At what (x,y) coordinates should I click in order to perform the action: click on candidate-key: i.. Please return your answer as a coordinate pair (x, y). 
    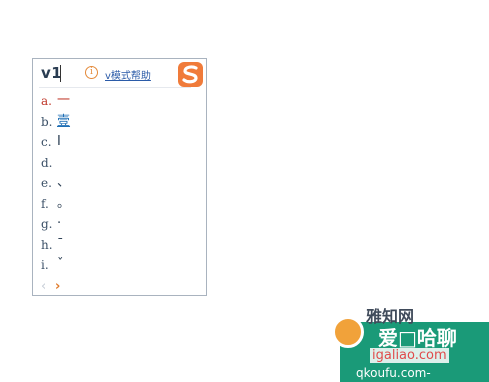
    Looking at the image, I should click on (45, 265).